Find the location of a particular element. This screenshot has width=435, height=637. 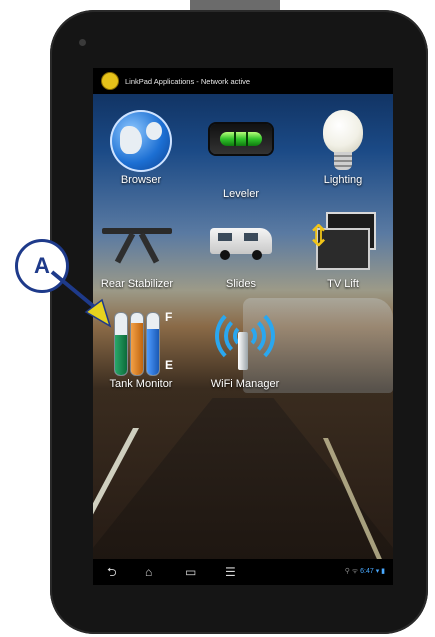

navigation-bar: ⮌ ⌂ ▭ ☰ ⚲ ᯤ 6:47 ▾ ▮ is located at coordinates (243, 572).